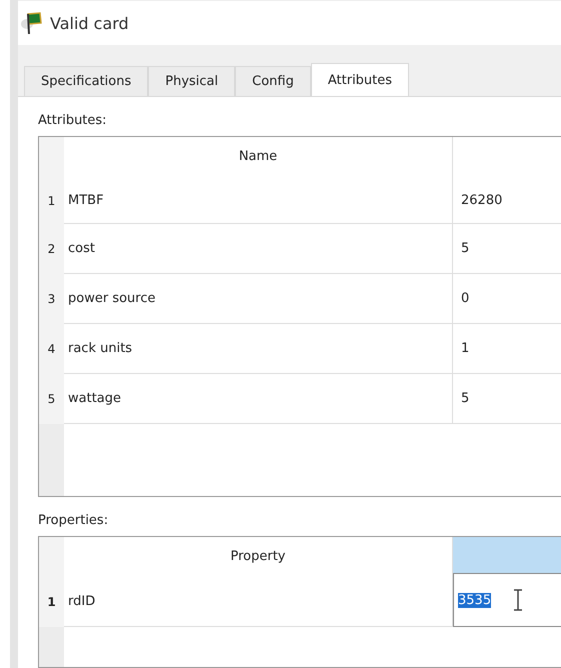  What do you see at coordinates (258, 349) in the screenshot?
I see `table-cell: rack units` at bounding box center [258, 349].